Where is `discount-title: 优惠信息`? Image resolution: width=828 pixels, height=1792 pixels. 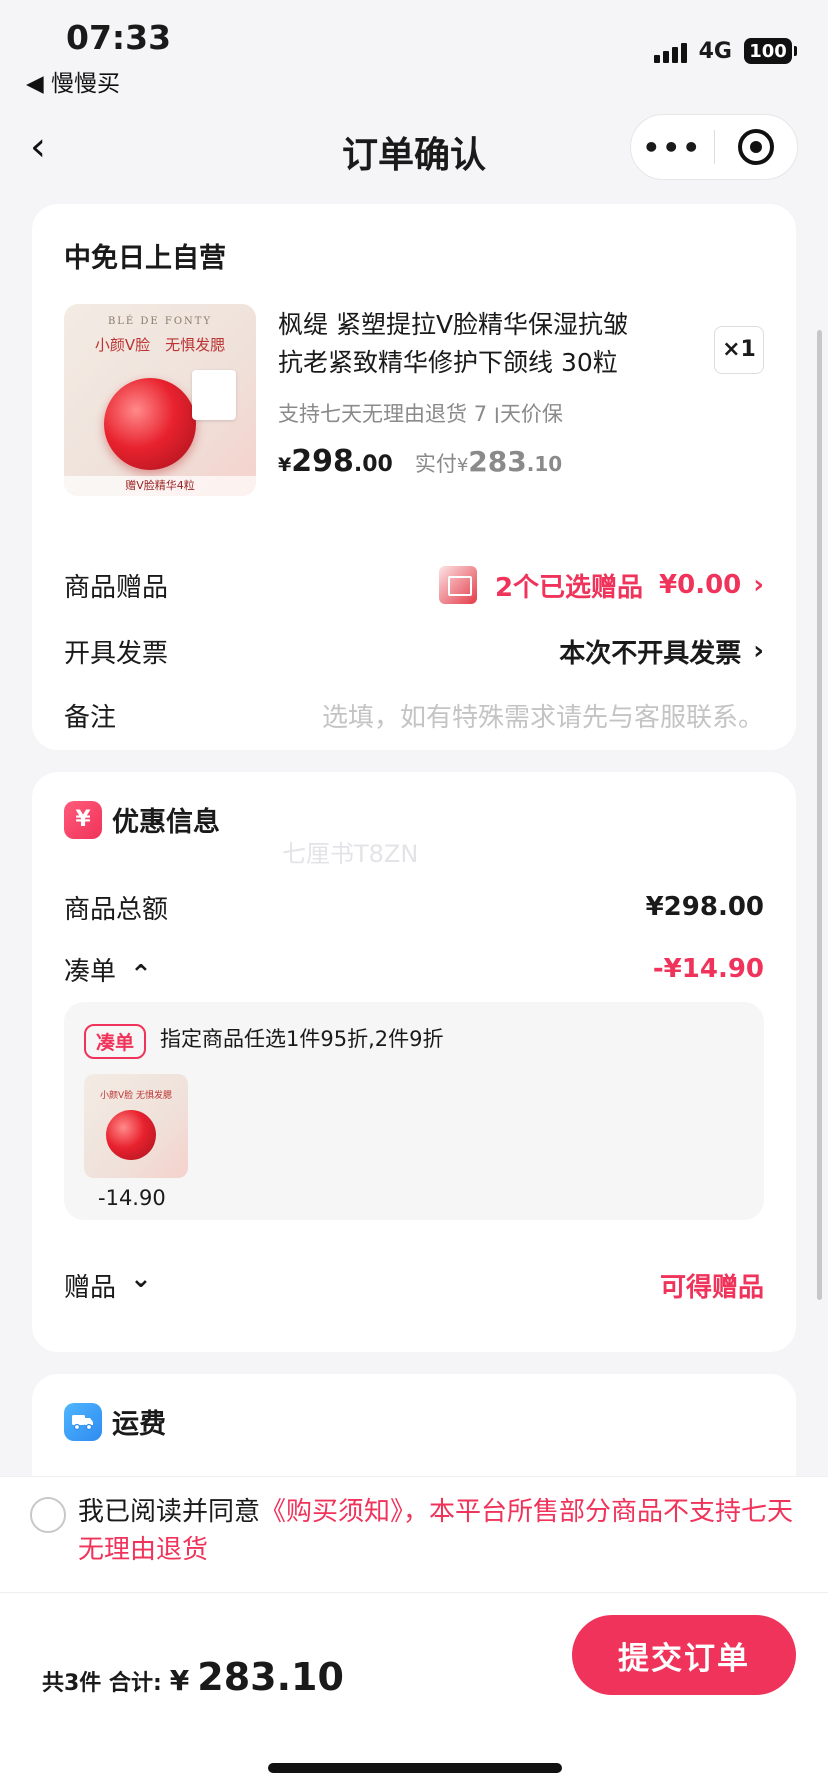
discount-title: 优惠信息 is located at coordinates (166, 822).